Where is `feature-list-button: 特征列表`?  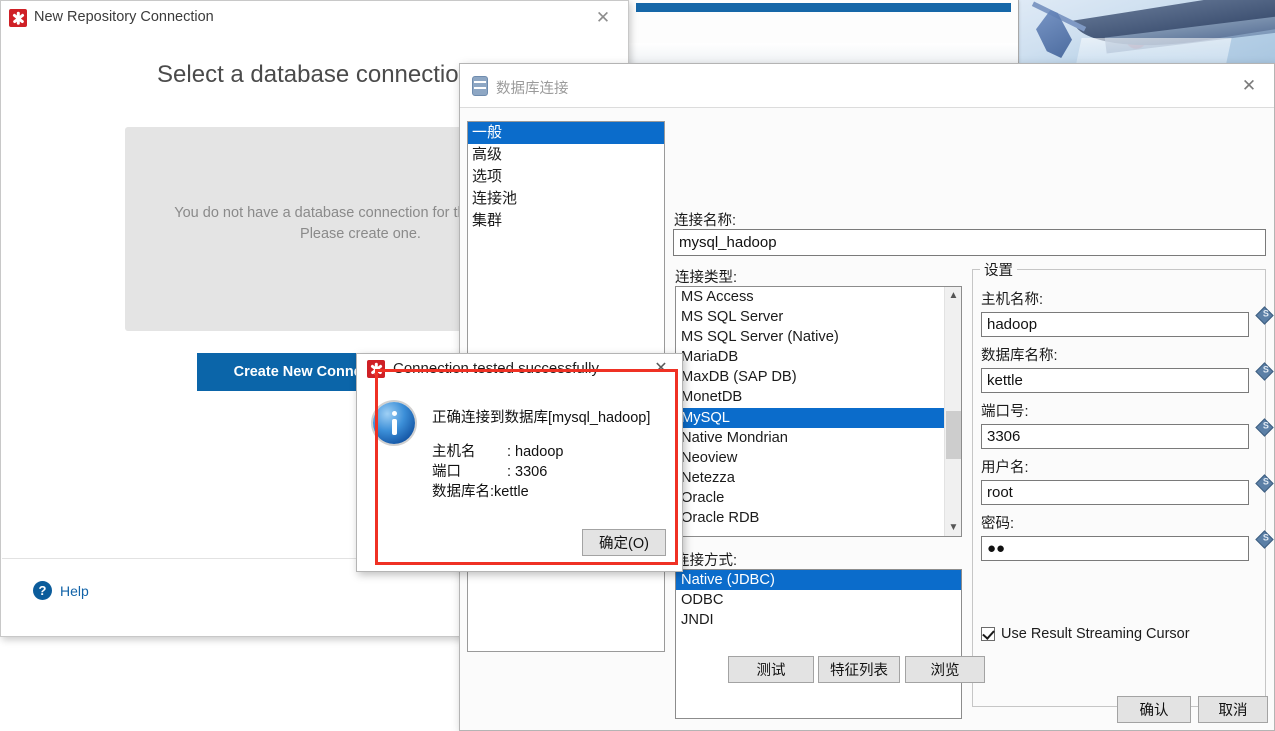 feature-list-button: 特征列表 is located at coordinates (859, 669).